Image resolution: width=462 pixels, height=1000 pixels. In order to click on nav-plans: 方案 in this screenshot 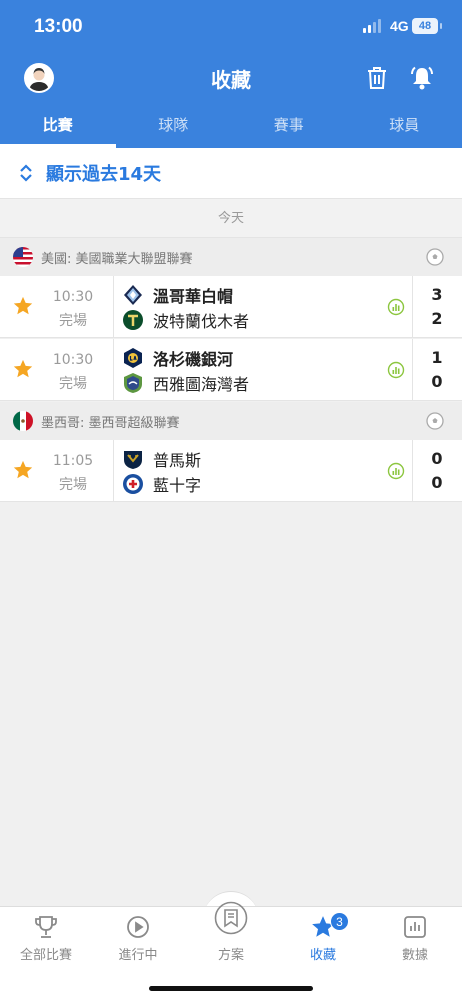, I will do `click(231, 932)`.